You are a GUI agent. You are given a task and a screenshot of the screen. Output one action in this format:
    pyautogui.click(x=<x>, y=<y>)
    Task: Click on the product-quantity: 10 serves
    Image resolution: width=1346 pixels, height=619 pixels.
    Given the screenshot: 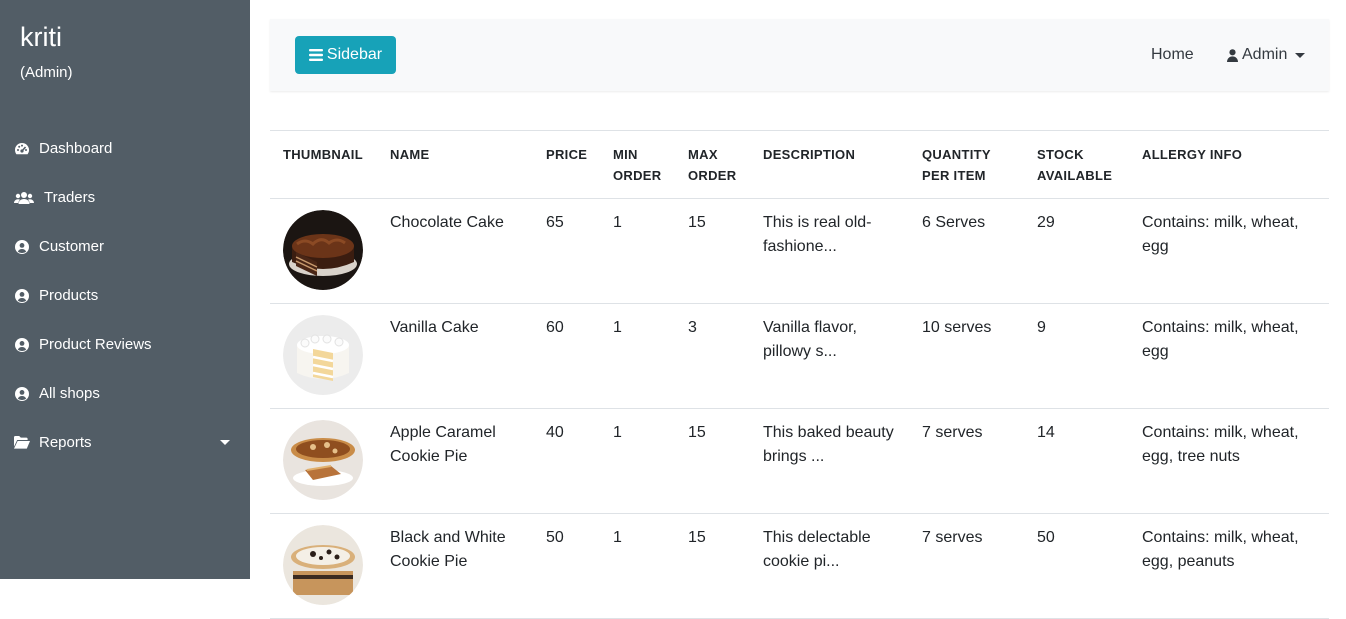 What is the action you would take?
    pyautogui.click(x=966, y=356)
    